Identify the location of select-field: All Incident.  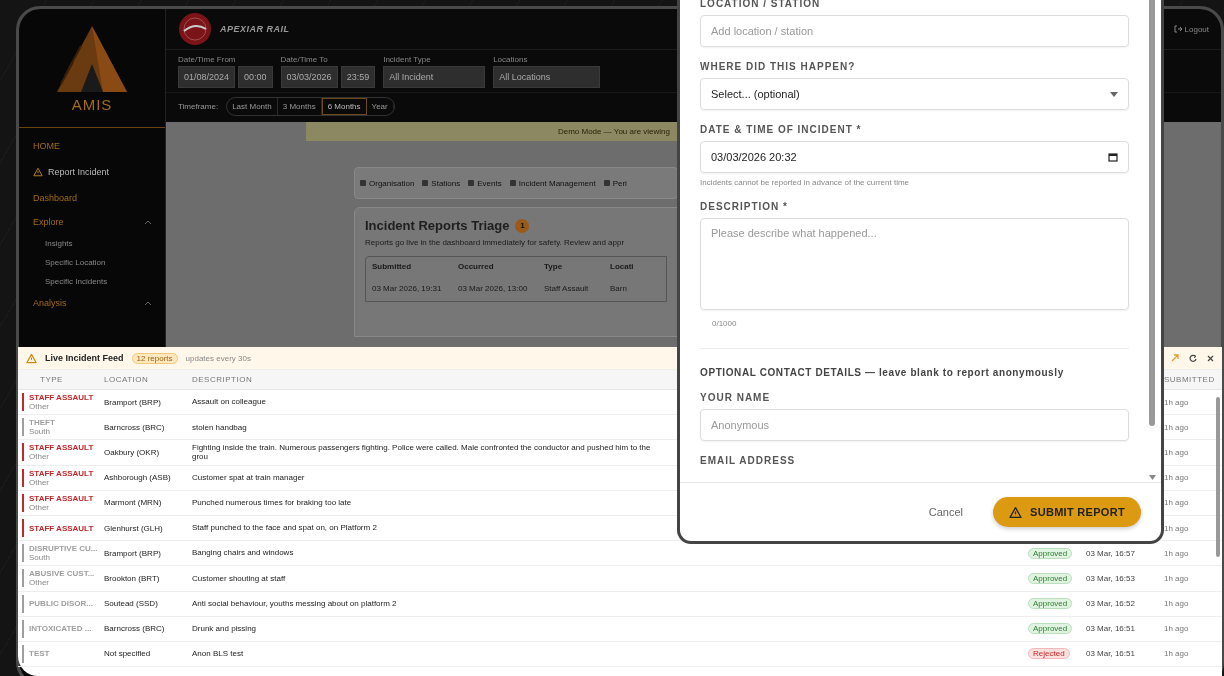
(434, 77).